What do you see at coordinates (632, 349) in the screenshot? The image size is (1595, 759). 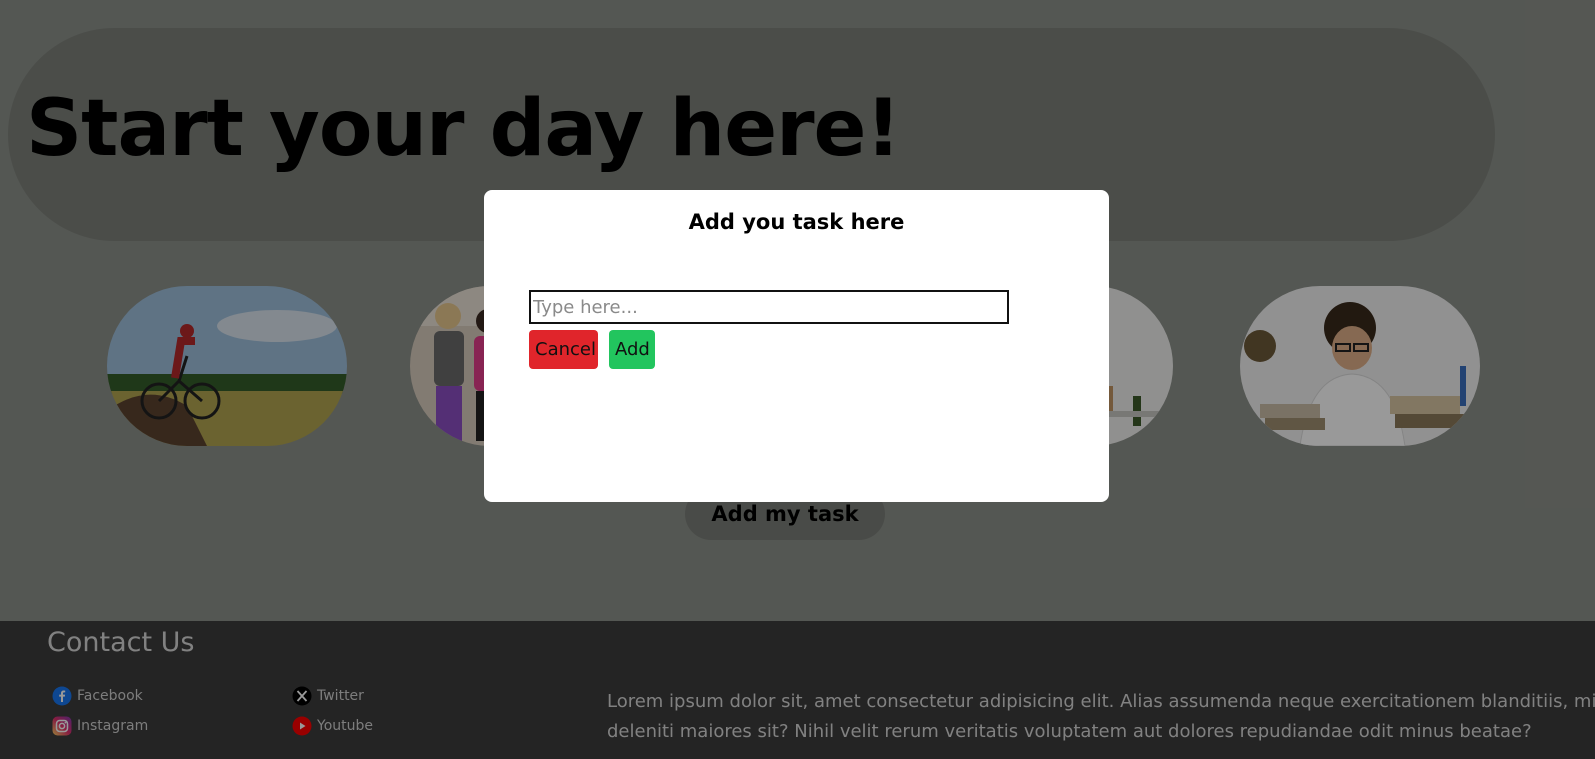 I see `add-button: Add` at bounding box center [632, 349].